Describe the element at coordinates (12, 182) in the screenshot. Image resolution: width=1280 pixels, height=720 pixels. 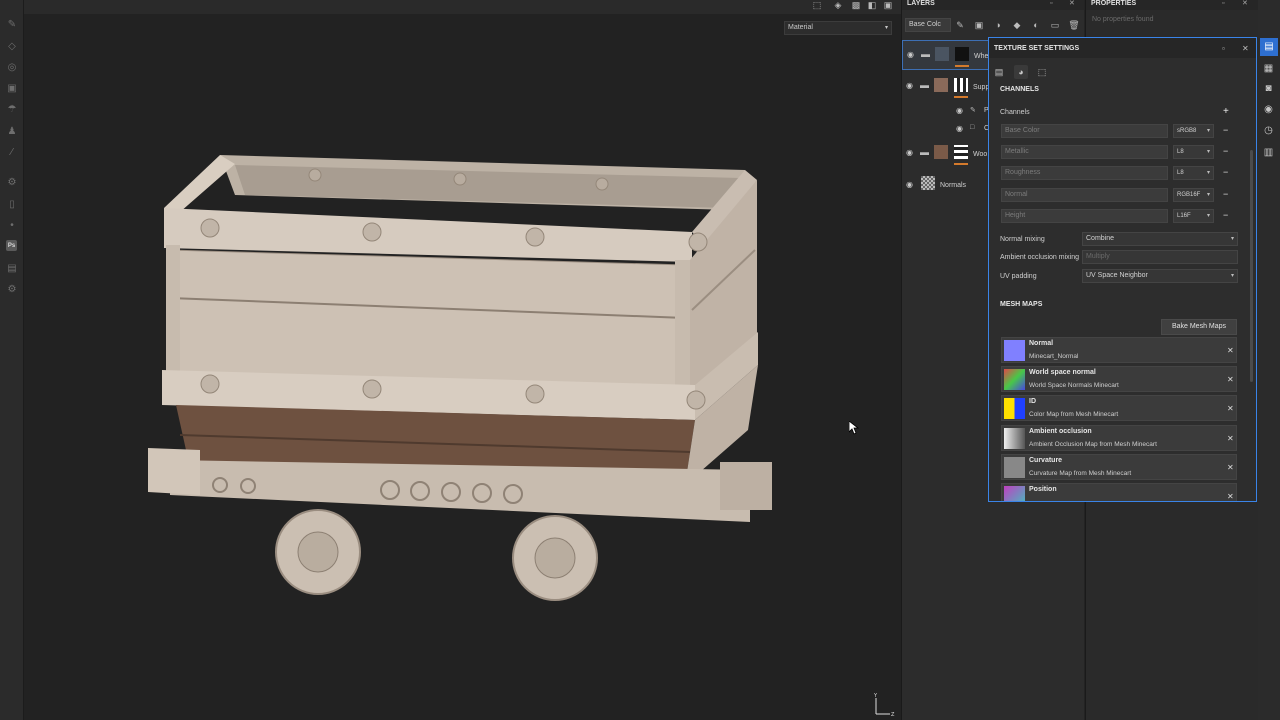
I see `settings-gear-icon: ⚙` at that location.